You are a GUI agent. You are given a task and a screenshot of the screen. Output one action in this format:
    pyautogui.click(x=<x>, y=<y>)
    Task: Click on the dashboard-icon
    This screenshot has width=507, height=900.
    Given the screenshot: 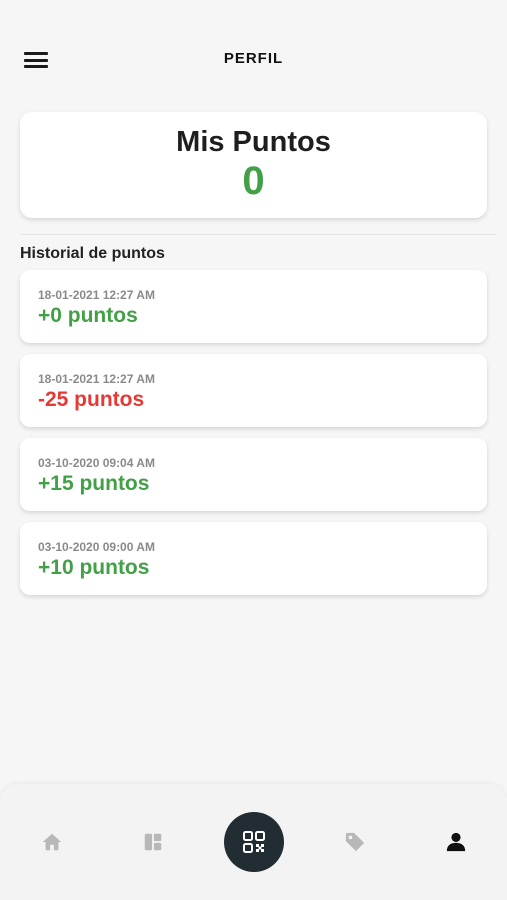 What is the action you would take?
    pyautogui.click(x=153, y=842)
    